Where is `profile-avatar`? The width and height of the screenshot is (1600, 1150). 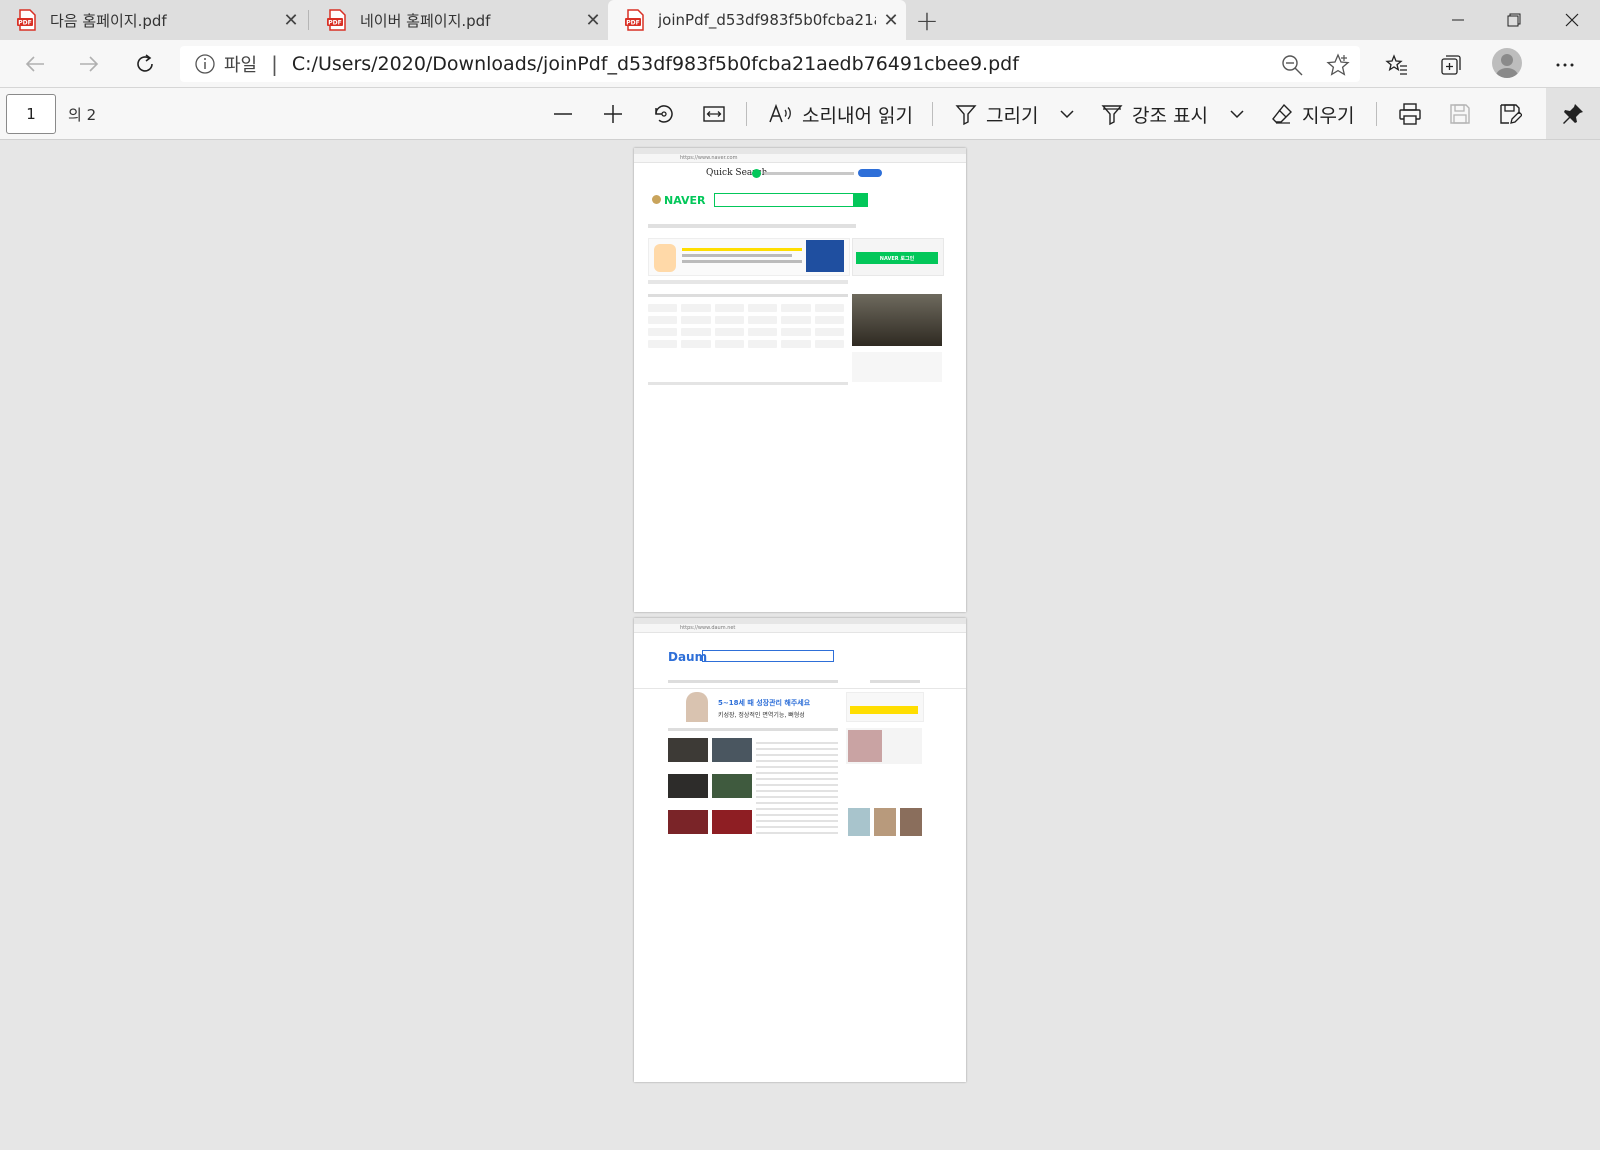 profile-avatar is located at coordinates (1507, 63).